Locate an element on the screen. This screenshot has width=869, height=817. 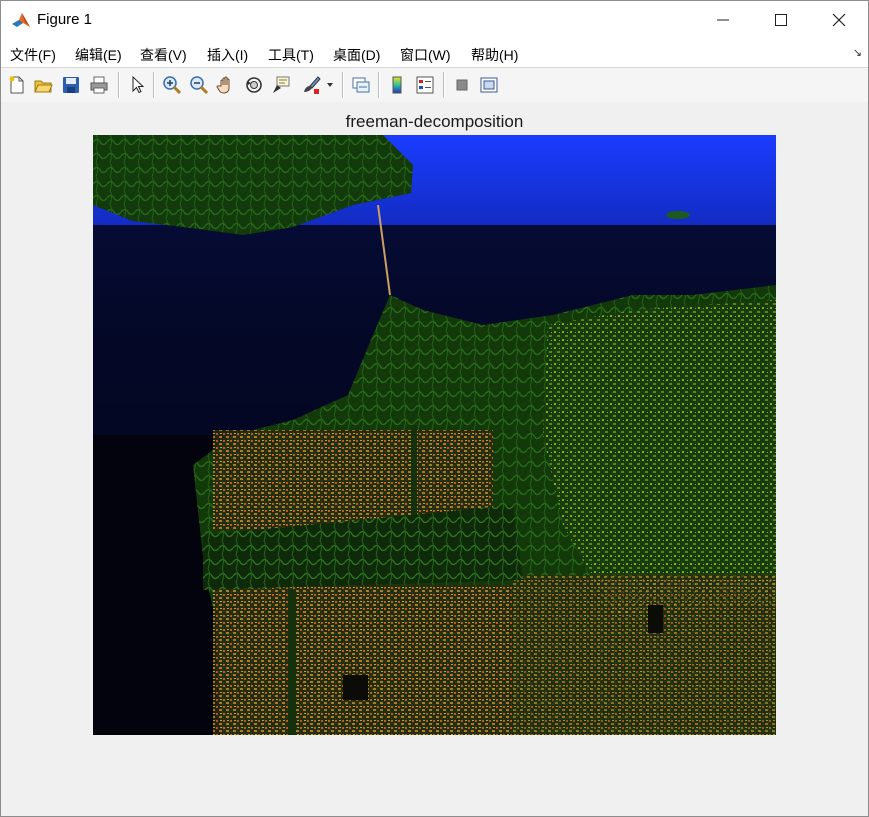
edit-plot-button is located at coordinates (137, 85).